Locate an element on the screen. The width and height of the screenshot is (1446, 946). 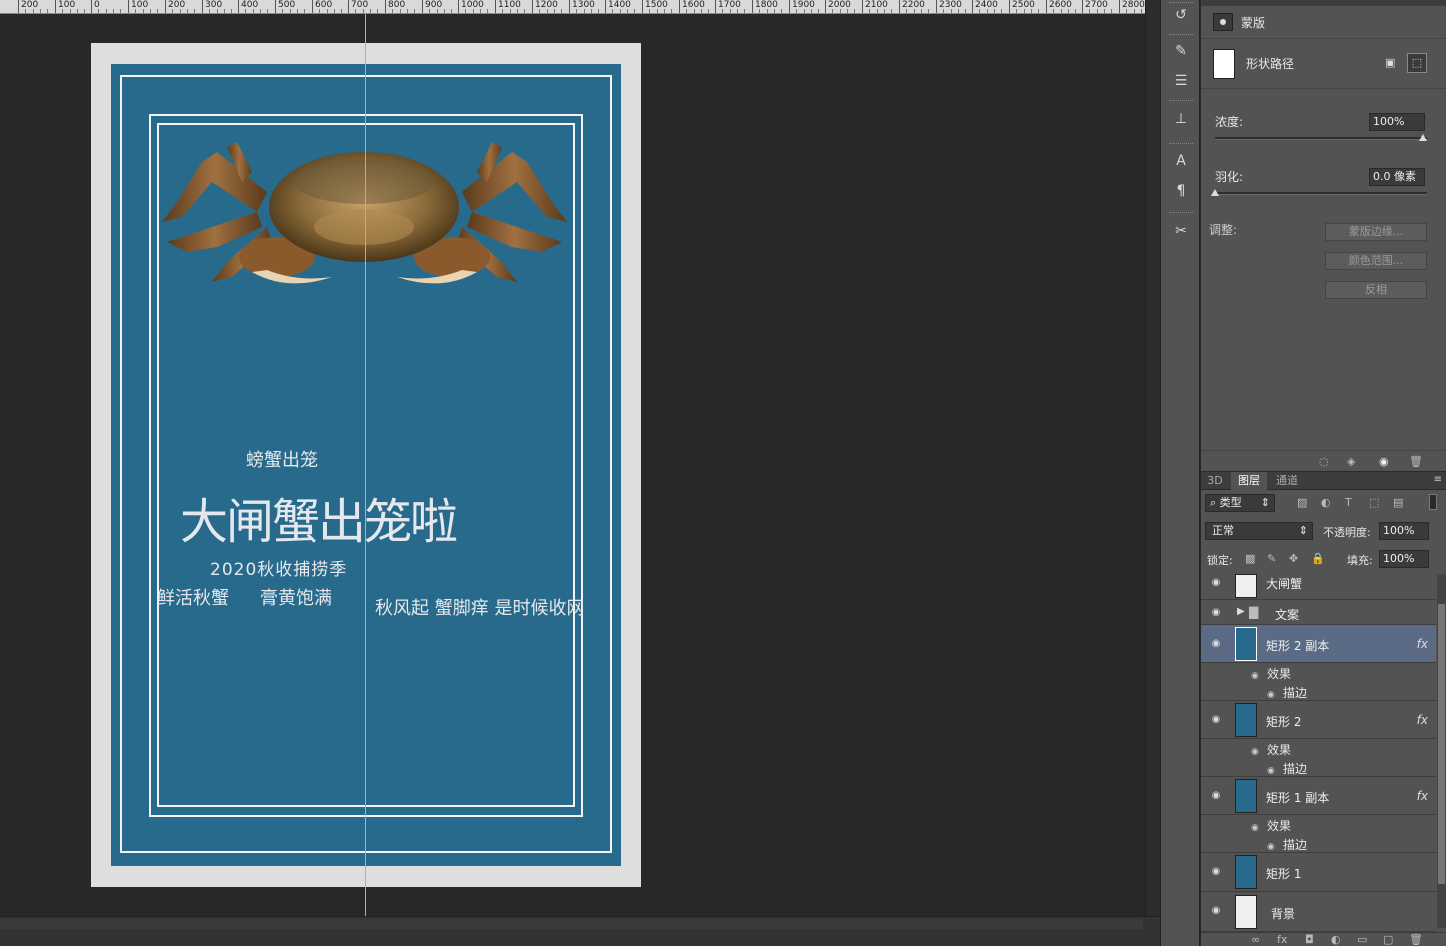
density-slider is located at coordinates (1321, 138).